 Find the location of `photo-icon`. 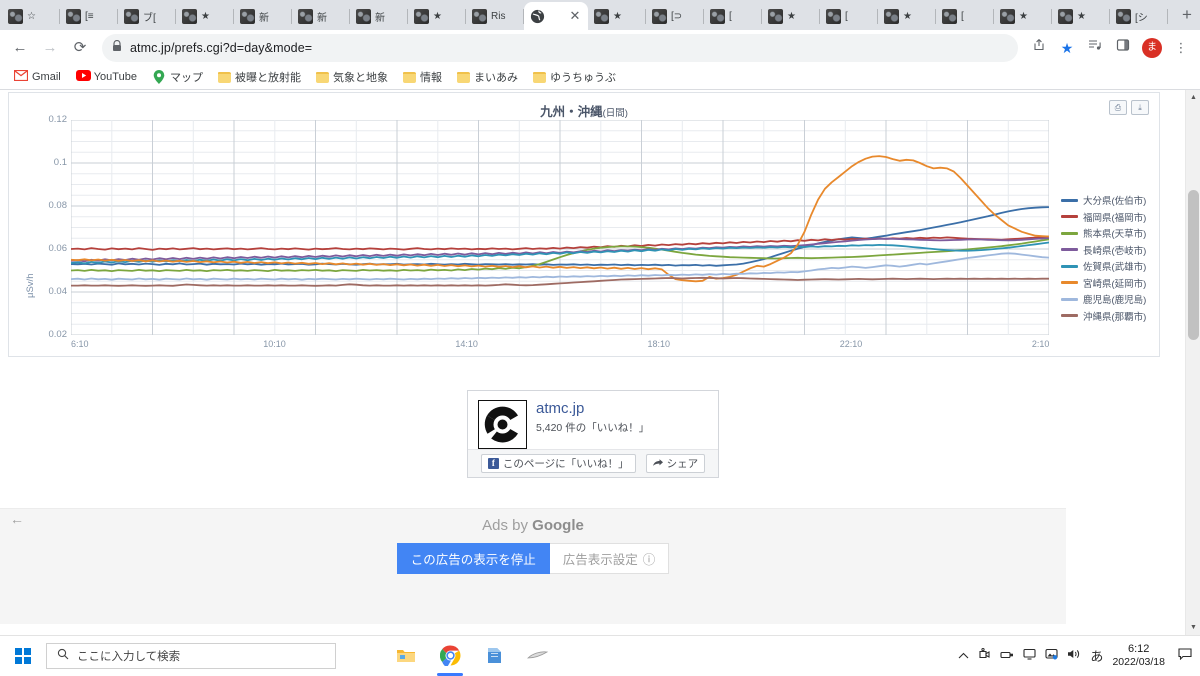

photo-icon is located at coordinates (1051, 655).